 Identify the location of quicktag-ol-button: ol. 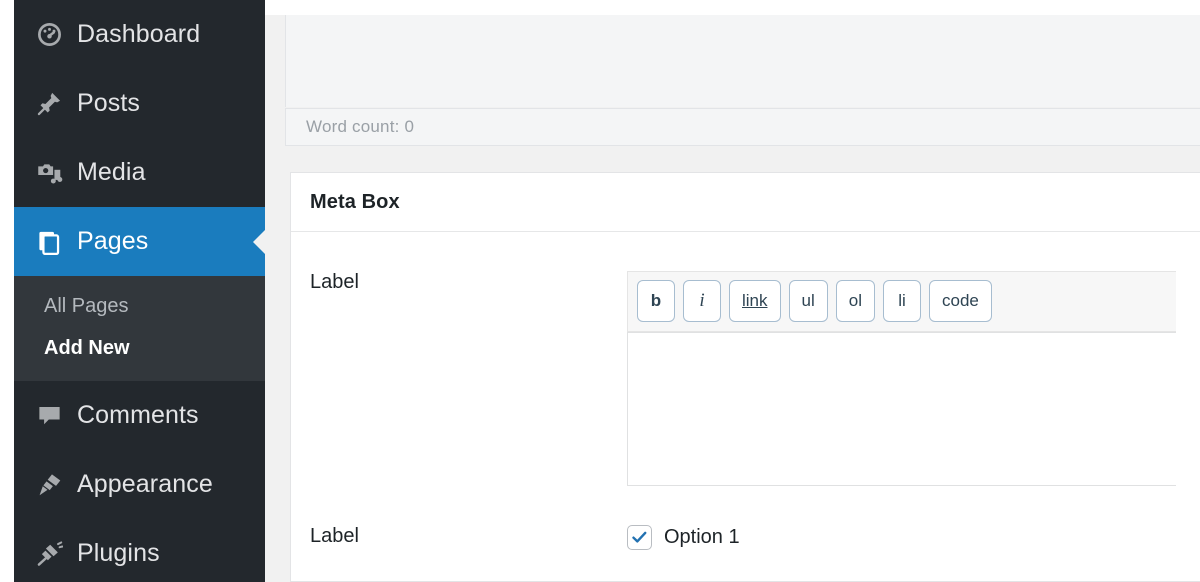
(855, 301).